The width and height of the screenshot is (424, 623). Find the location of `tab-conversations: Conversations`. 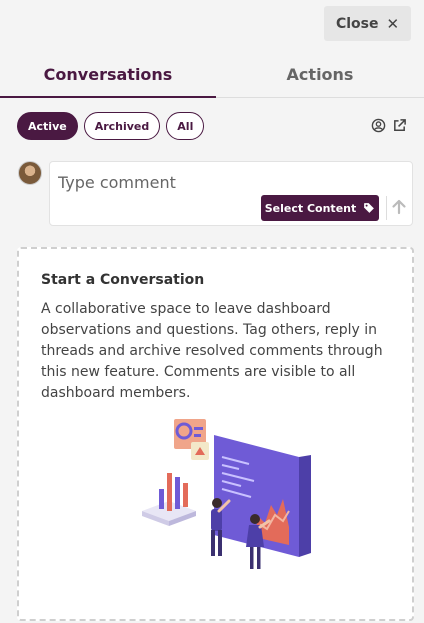

tab-conversations: Conversations is located at coordinates (108, 75).